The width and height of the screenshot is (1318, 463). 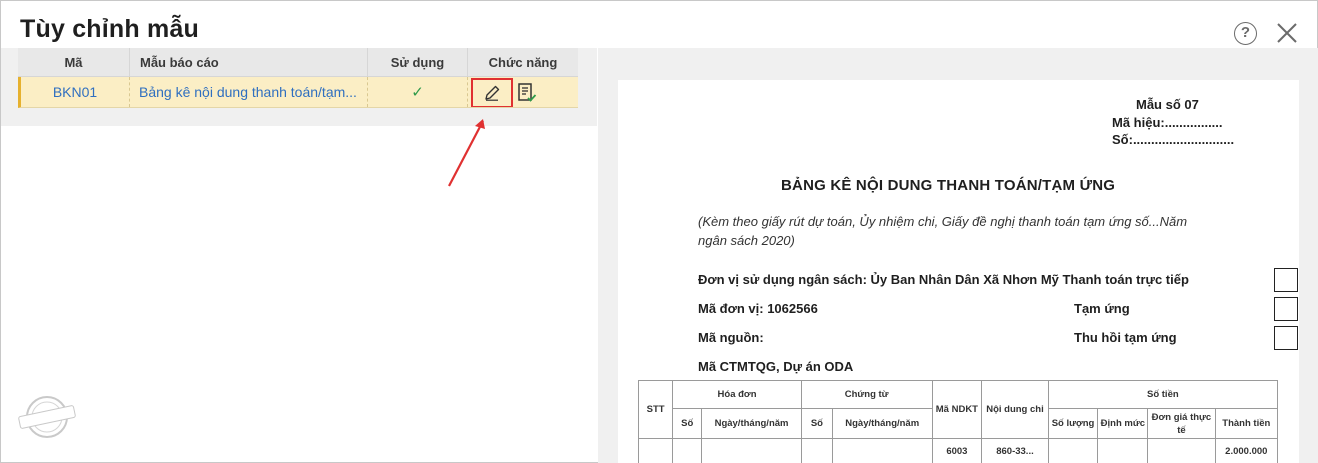 I want to click on cell-total: 2.000.000, so click(x=1246, y=450).